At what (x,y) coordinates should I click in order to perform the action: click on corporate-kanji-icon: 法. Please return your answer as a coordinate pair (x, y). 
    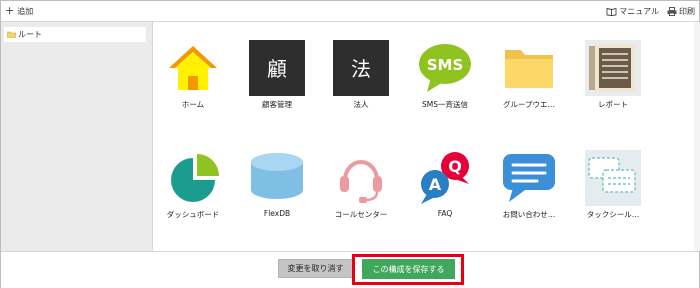
    Looking at the image, I should click on (361, 68).